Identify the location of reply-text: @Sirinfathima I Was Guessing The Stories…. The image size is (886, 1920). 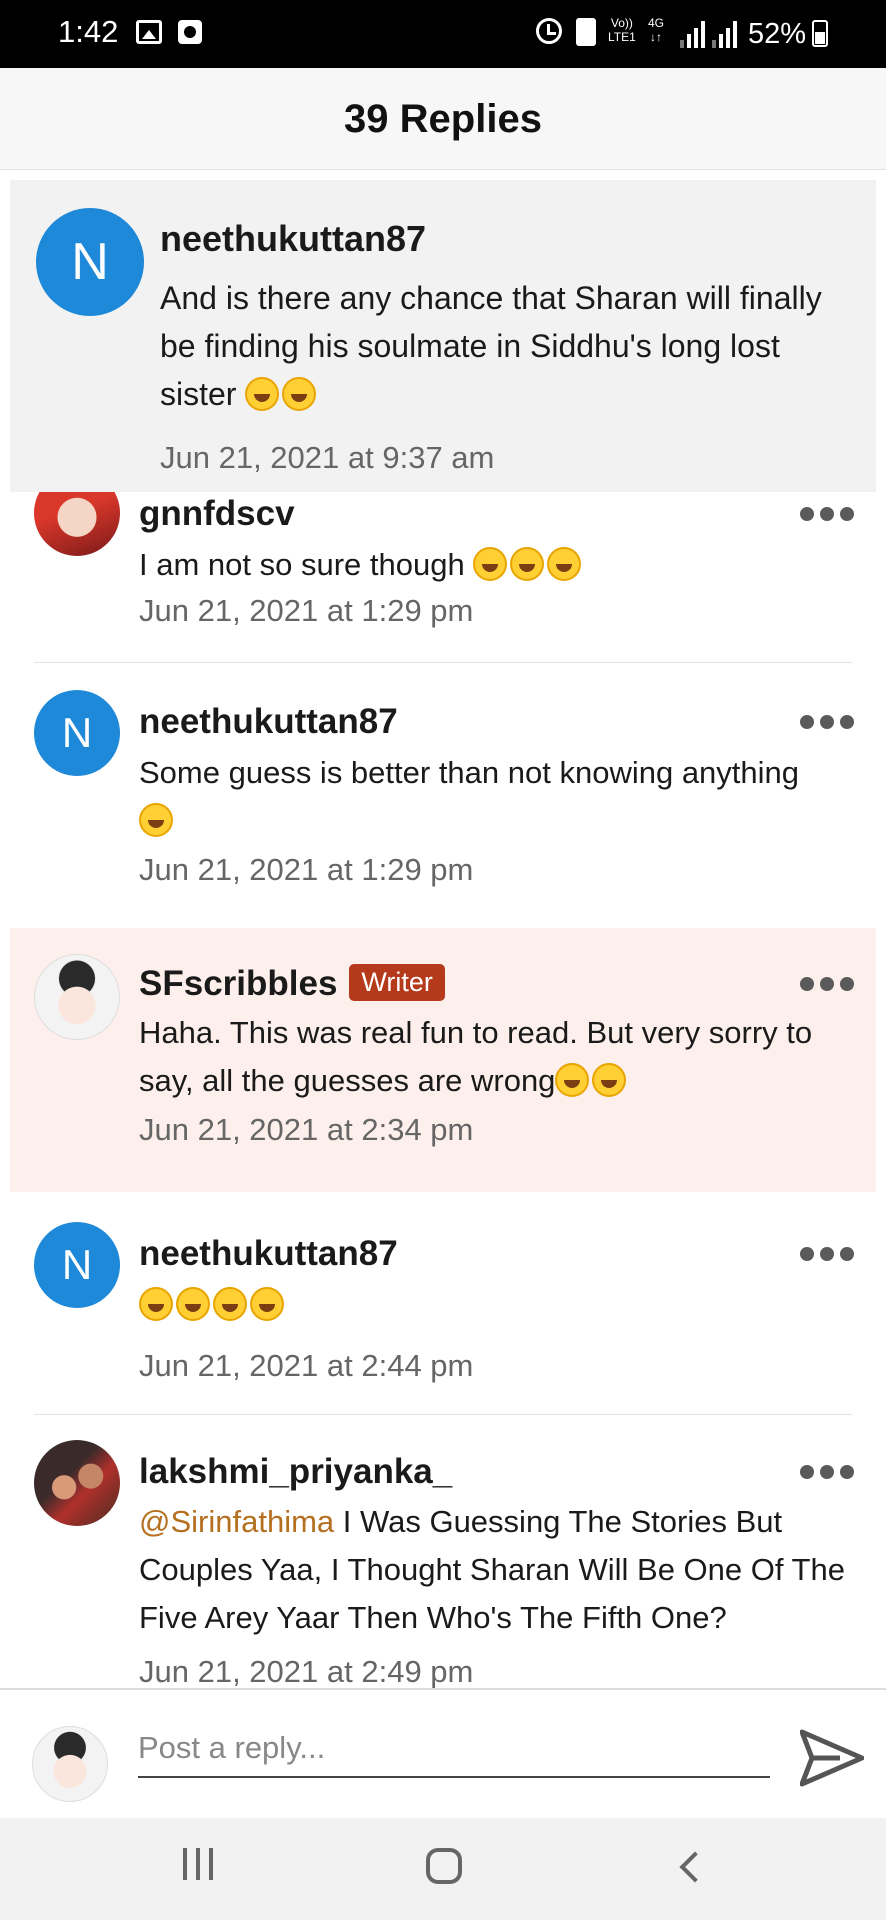
(492, 1569).